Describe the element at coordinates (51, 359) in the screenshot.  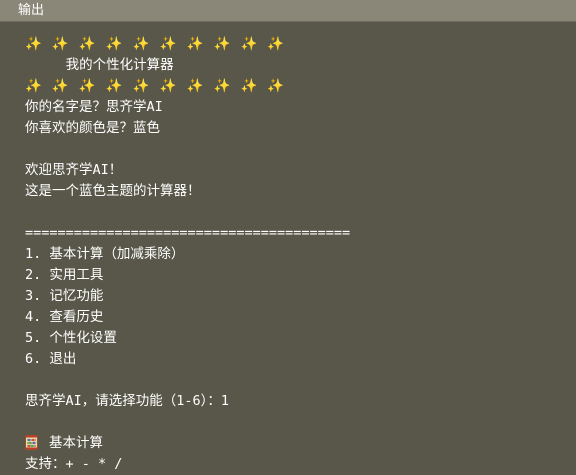
I see `menu-item-exit: 6. 退出` at that location.